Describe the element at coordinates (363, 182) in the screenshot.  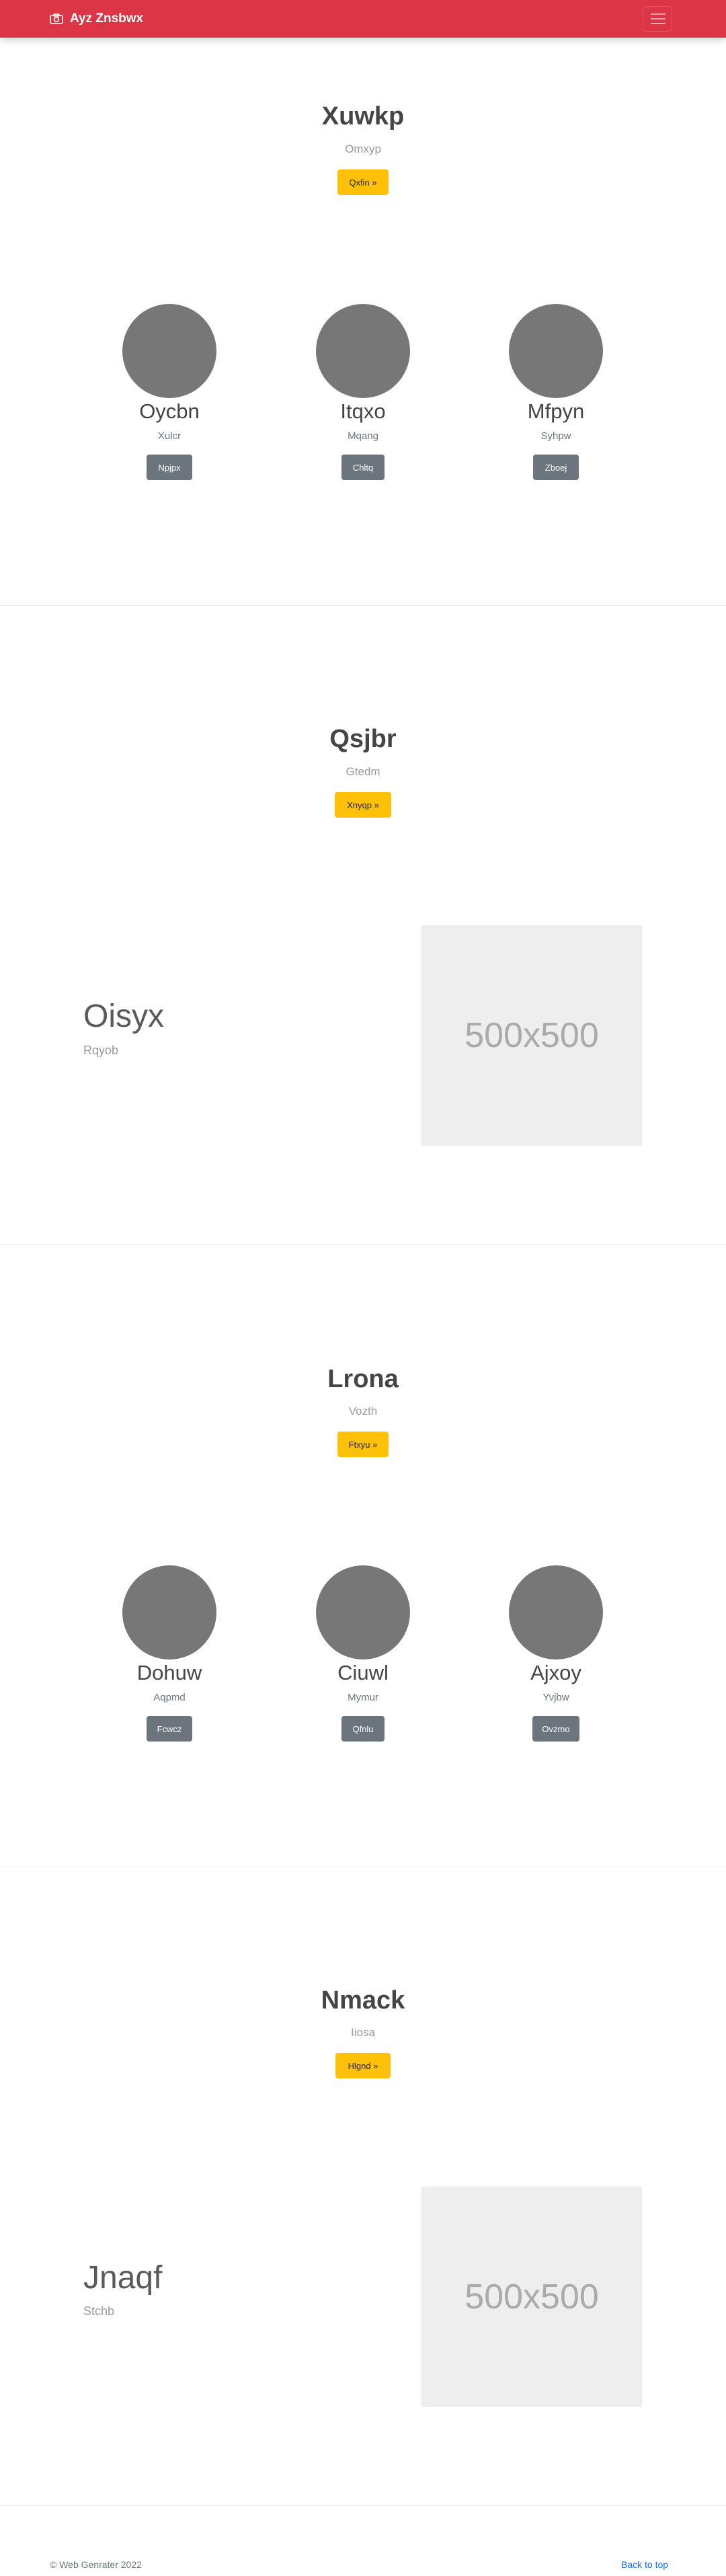
I see `section-cta-button: Qxfin »` at that location.